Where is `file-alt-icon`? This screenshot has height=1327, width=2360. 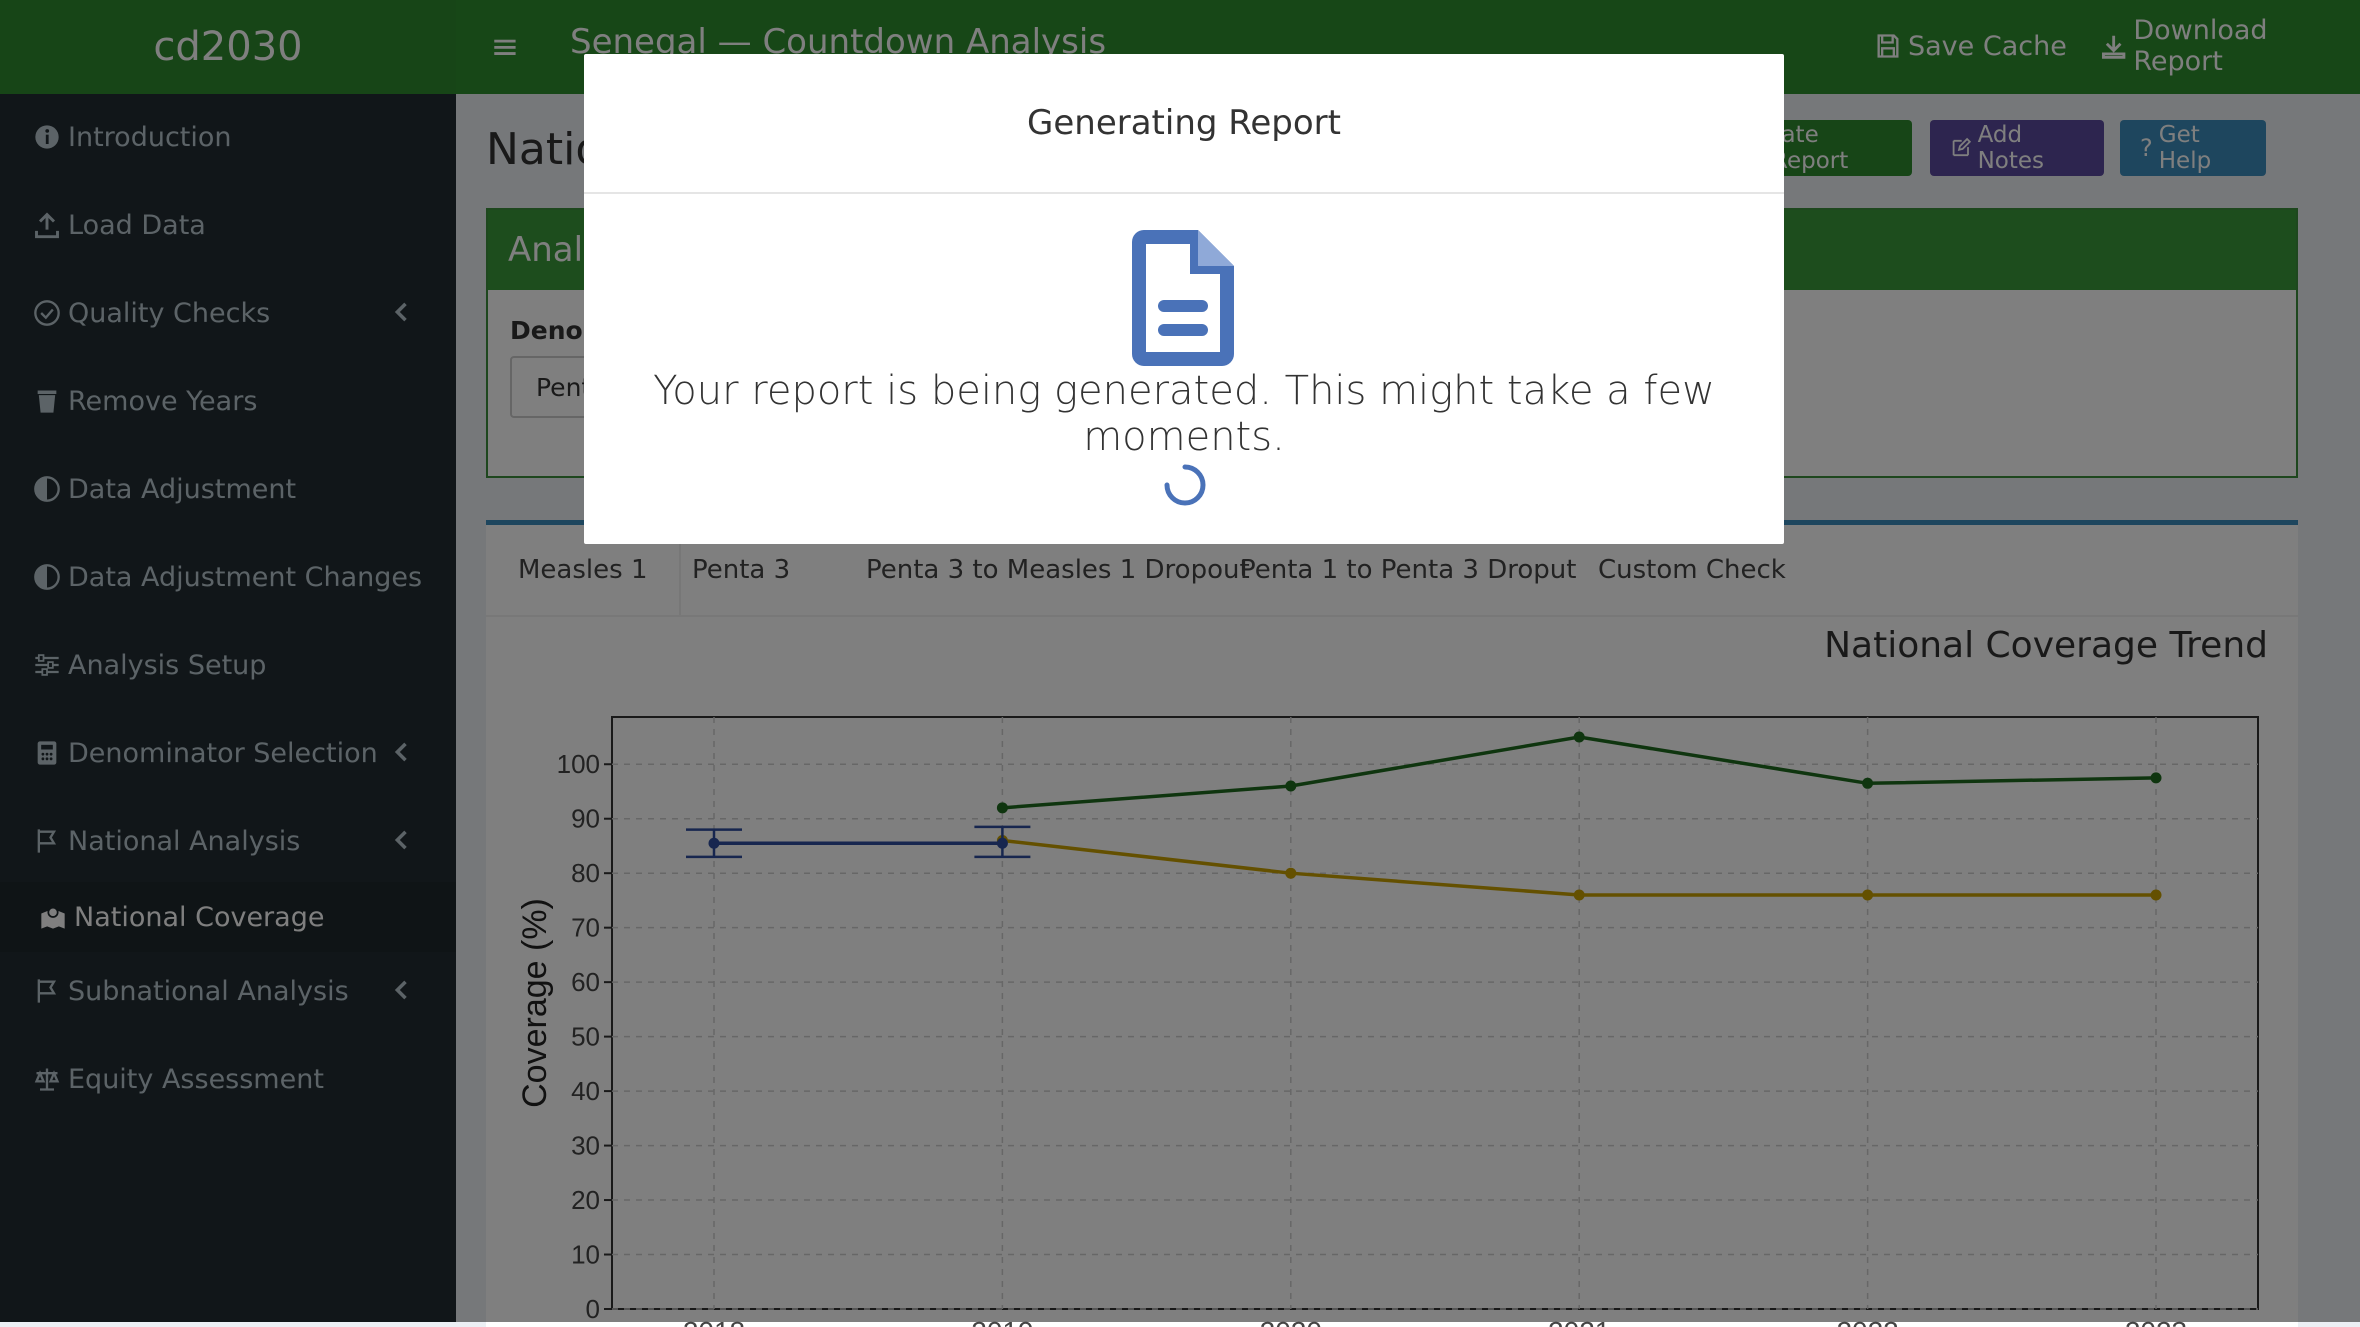
file-alt-icon is located at coordinates (1183, 298).